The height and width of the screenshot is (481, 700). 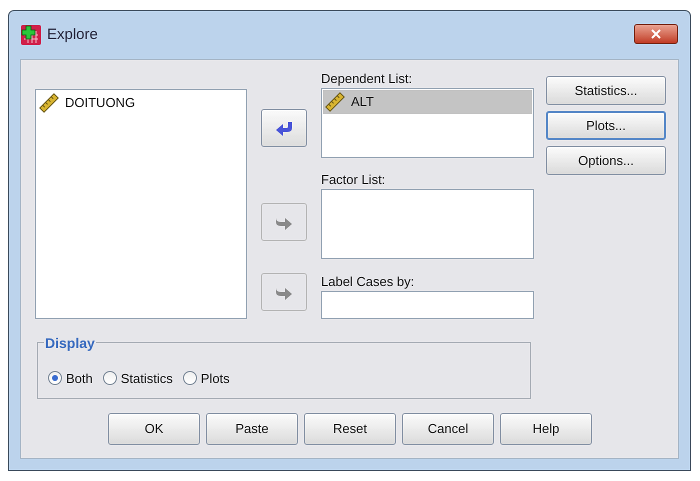 What do you see at coordinates (31, 35) in the screenshot?
I see `app-icon` at bounding box center [31, 35].